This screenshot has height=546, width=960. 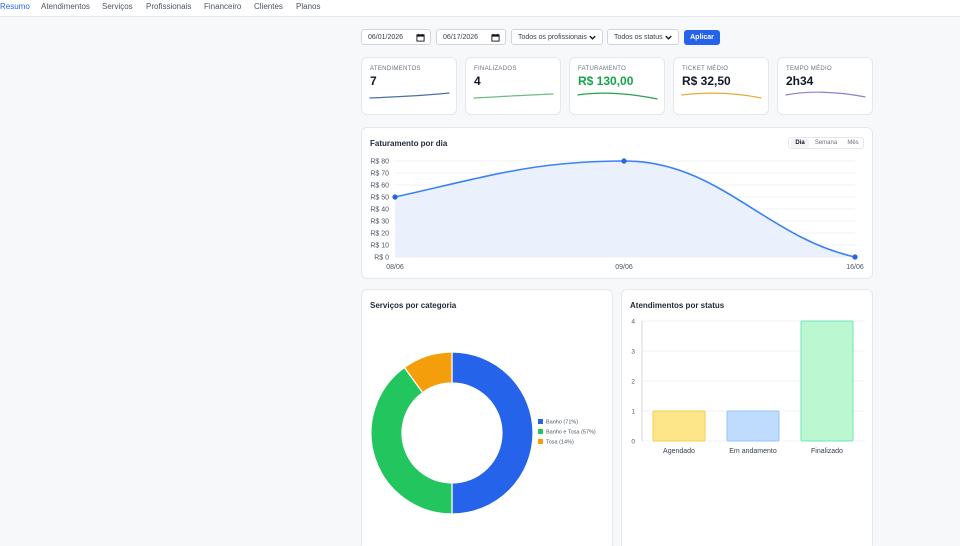 I want to click on kpi-card-finalizados: FINALIZADOS 4, so click(x=513, y=86).